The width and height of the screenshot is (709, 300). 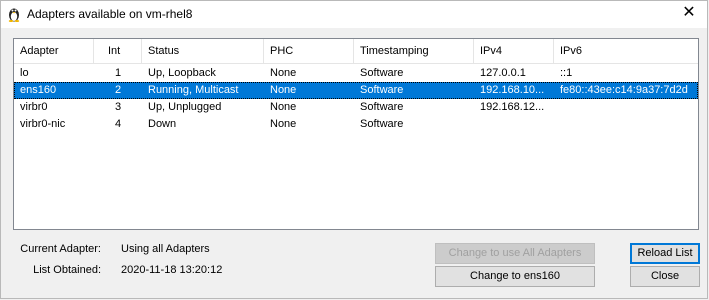 I want to click on column-header-status: Status, so click(x=203, y=51).